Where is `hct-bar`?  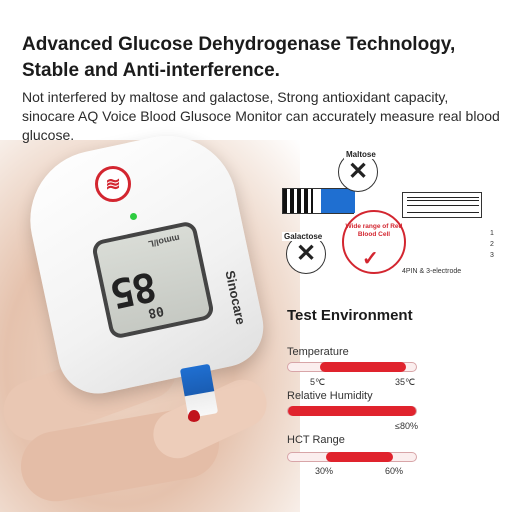
hct-bar is located at coordinates (352, 457).